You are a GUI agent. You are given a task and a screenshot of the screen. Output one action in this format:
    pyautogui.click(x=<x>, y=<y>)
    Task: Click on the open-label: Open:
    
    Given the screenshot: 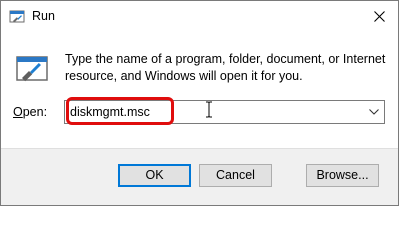 What is the action you would take?
    pyautogui.click(x=30, y=112)
    